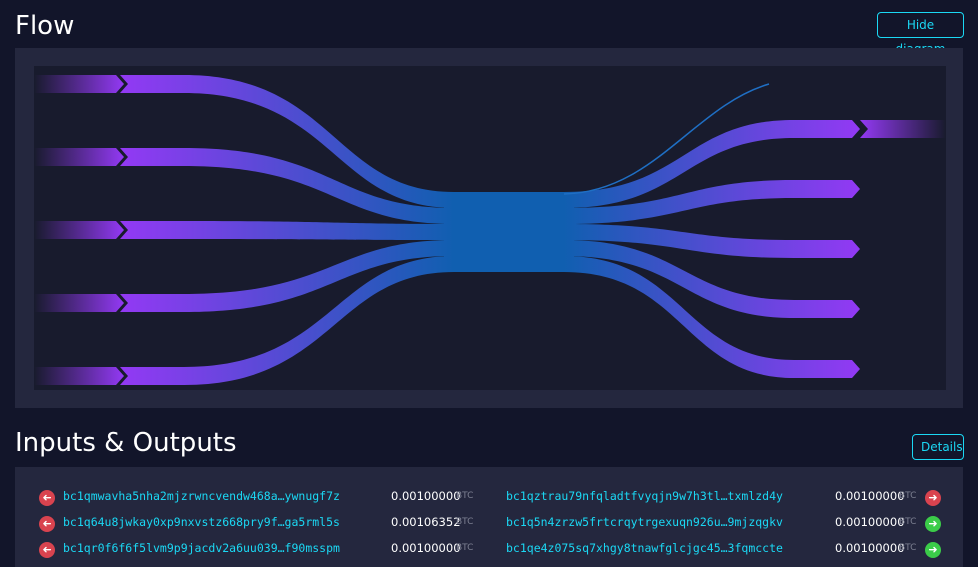  I want to click on output-address-link: bc1qztrau79nfqladtfvyqjn9w7h3tl…txmlzd4y, so click(644, 496).